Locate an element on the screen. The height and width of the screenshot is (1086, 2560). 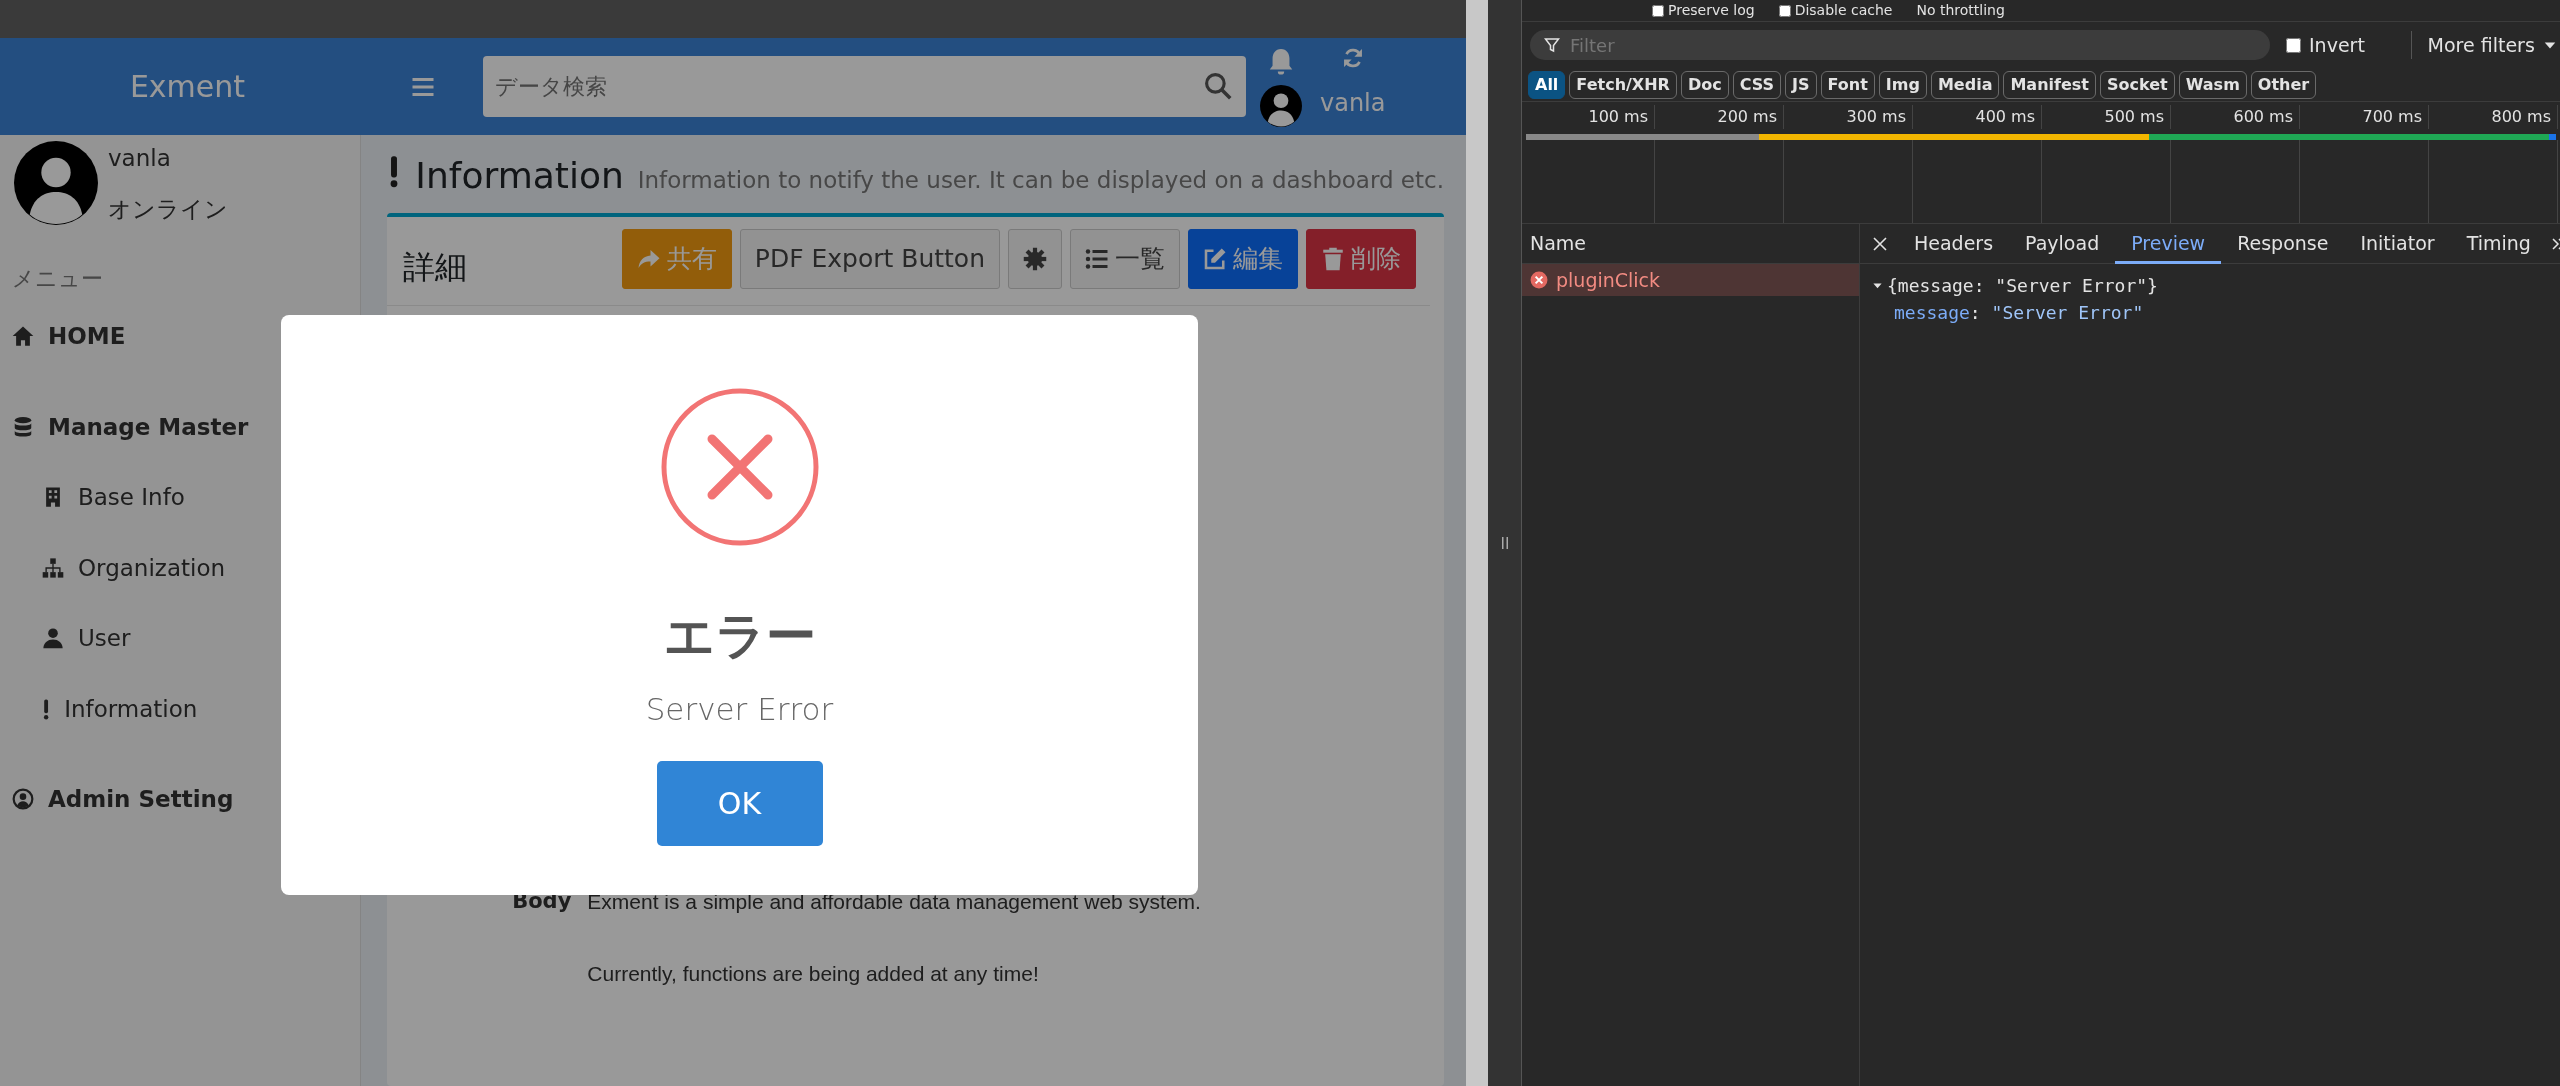
edit-icon is located at coordinates (1215, 259).